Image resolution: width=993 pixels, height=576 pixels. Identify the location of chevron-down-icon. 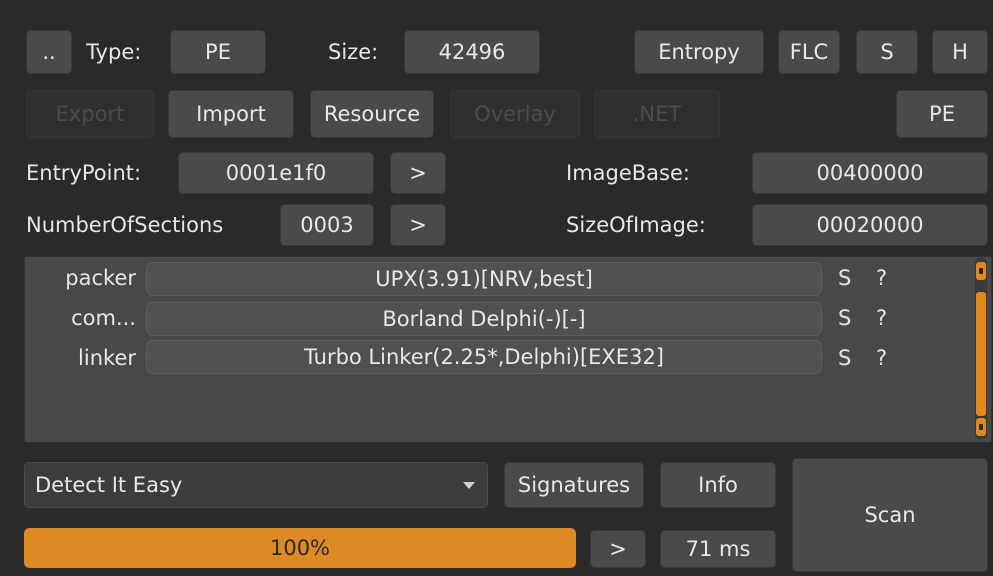
(469, 485).